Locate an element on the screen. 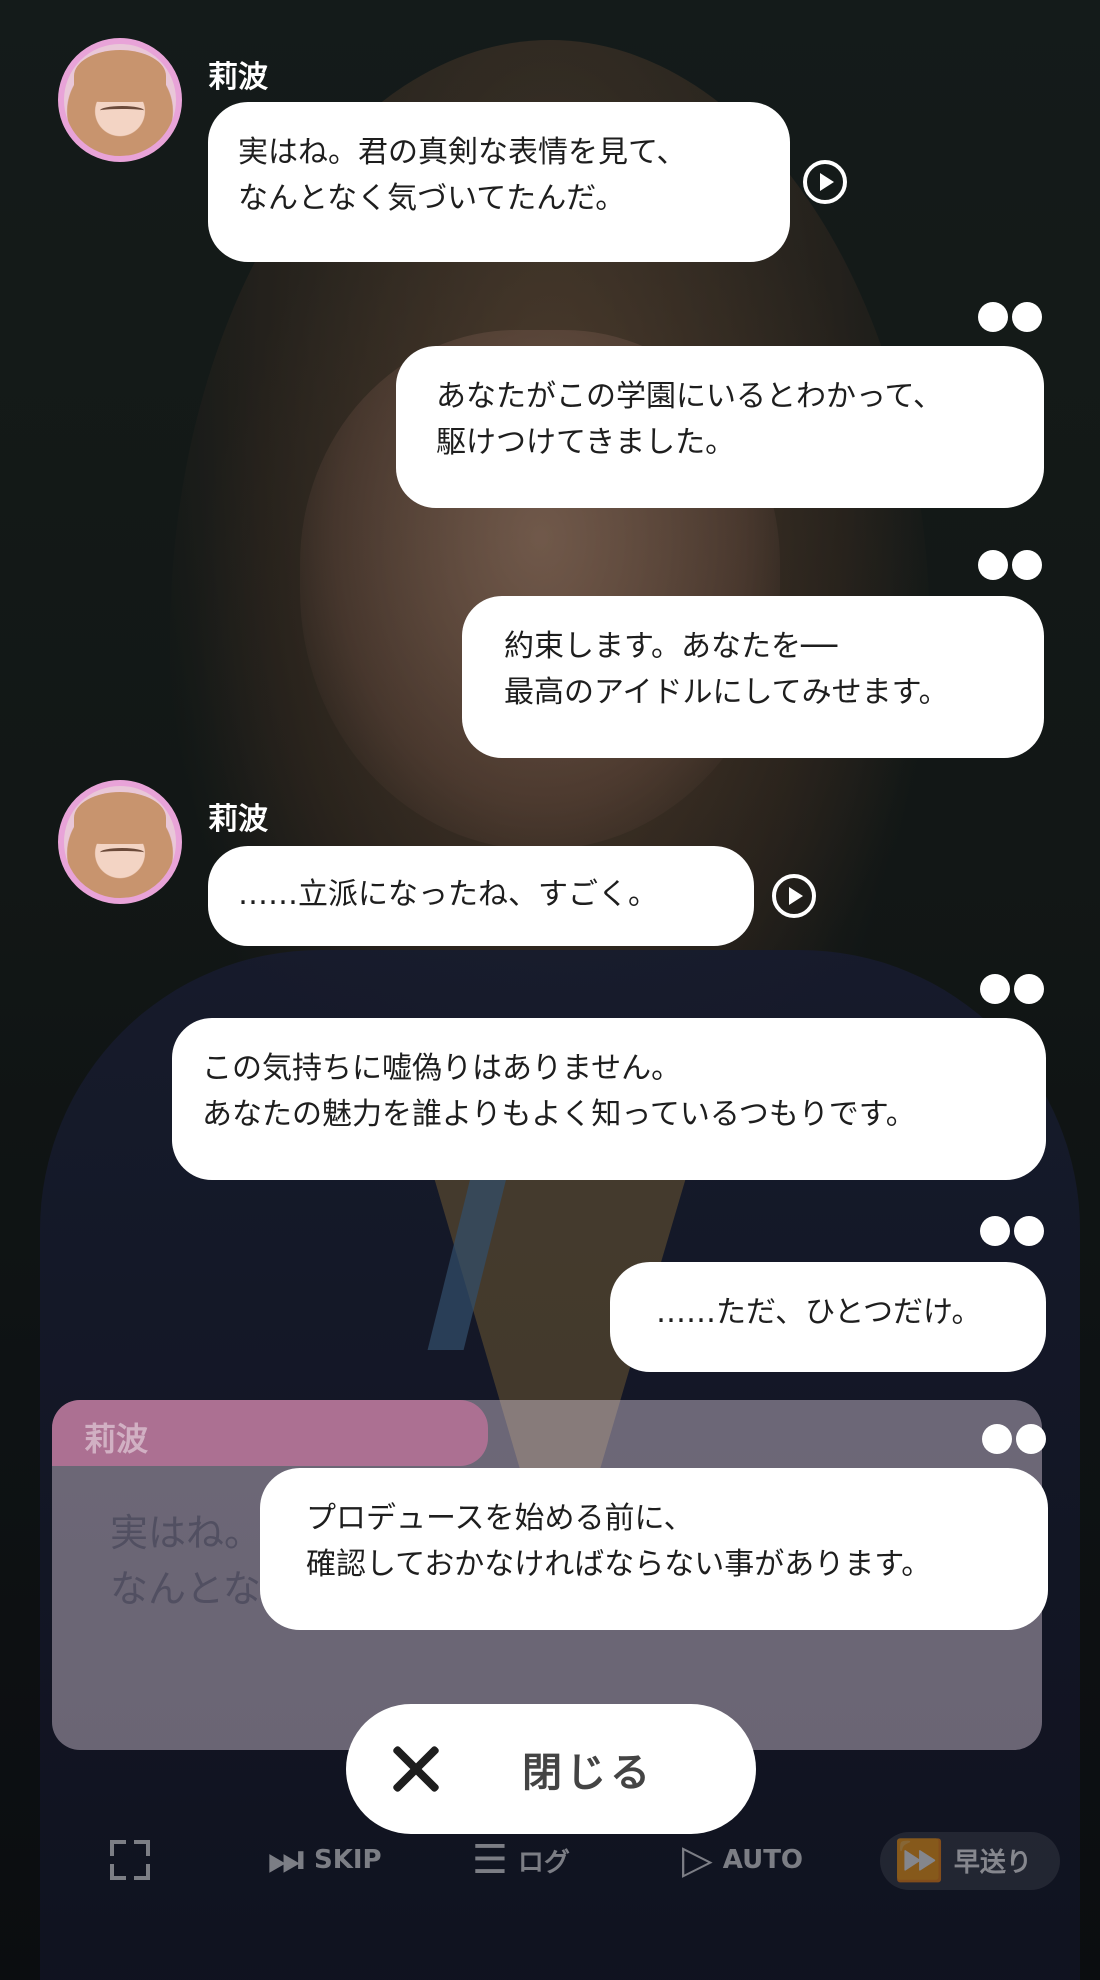 The image size is (1100, 1980). fullscreen-button is located at coordinates (130, 1860).